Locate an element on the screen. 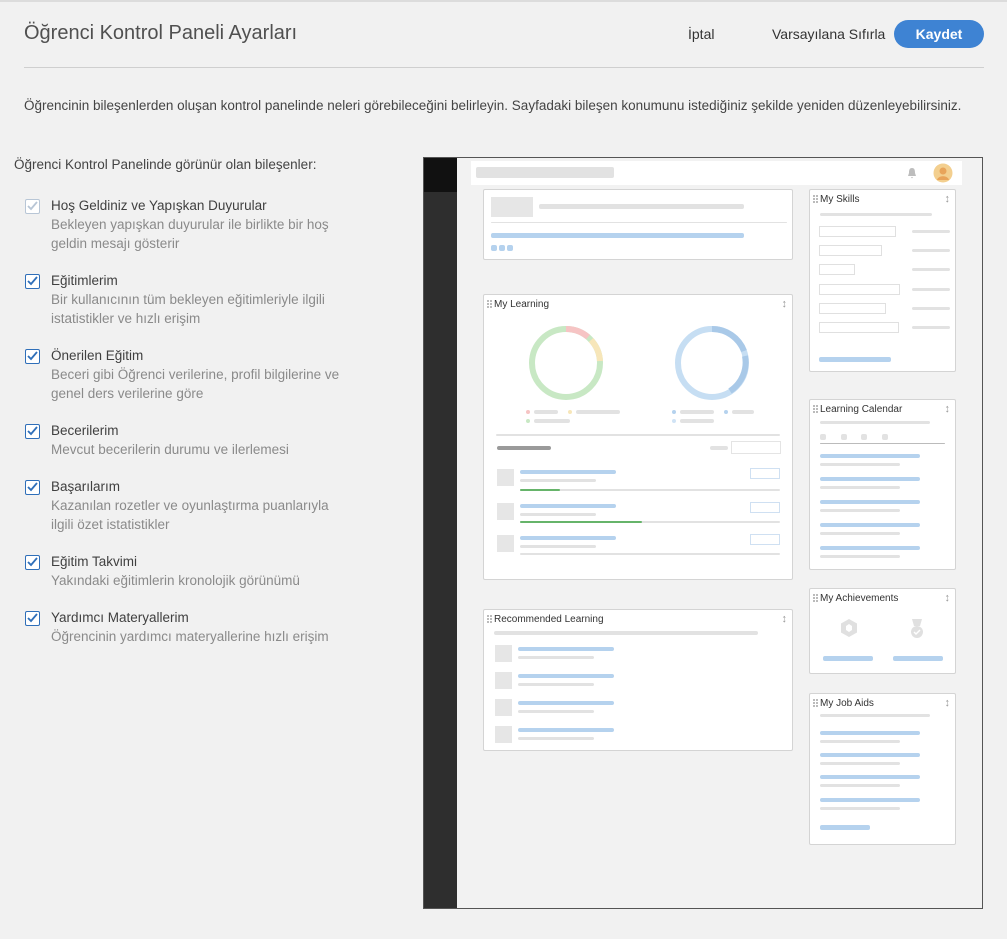  avatar-icon is located at coordinates (943, 173).